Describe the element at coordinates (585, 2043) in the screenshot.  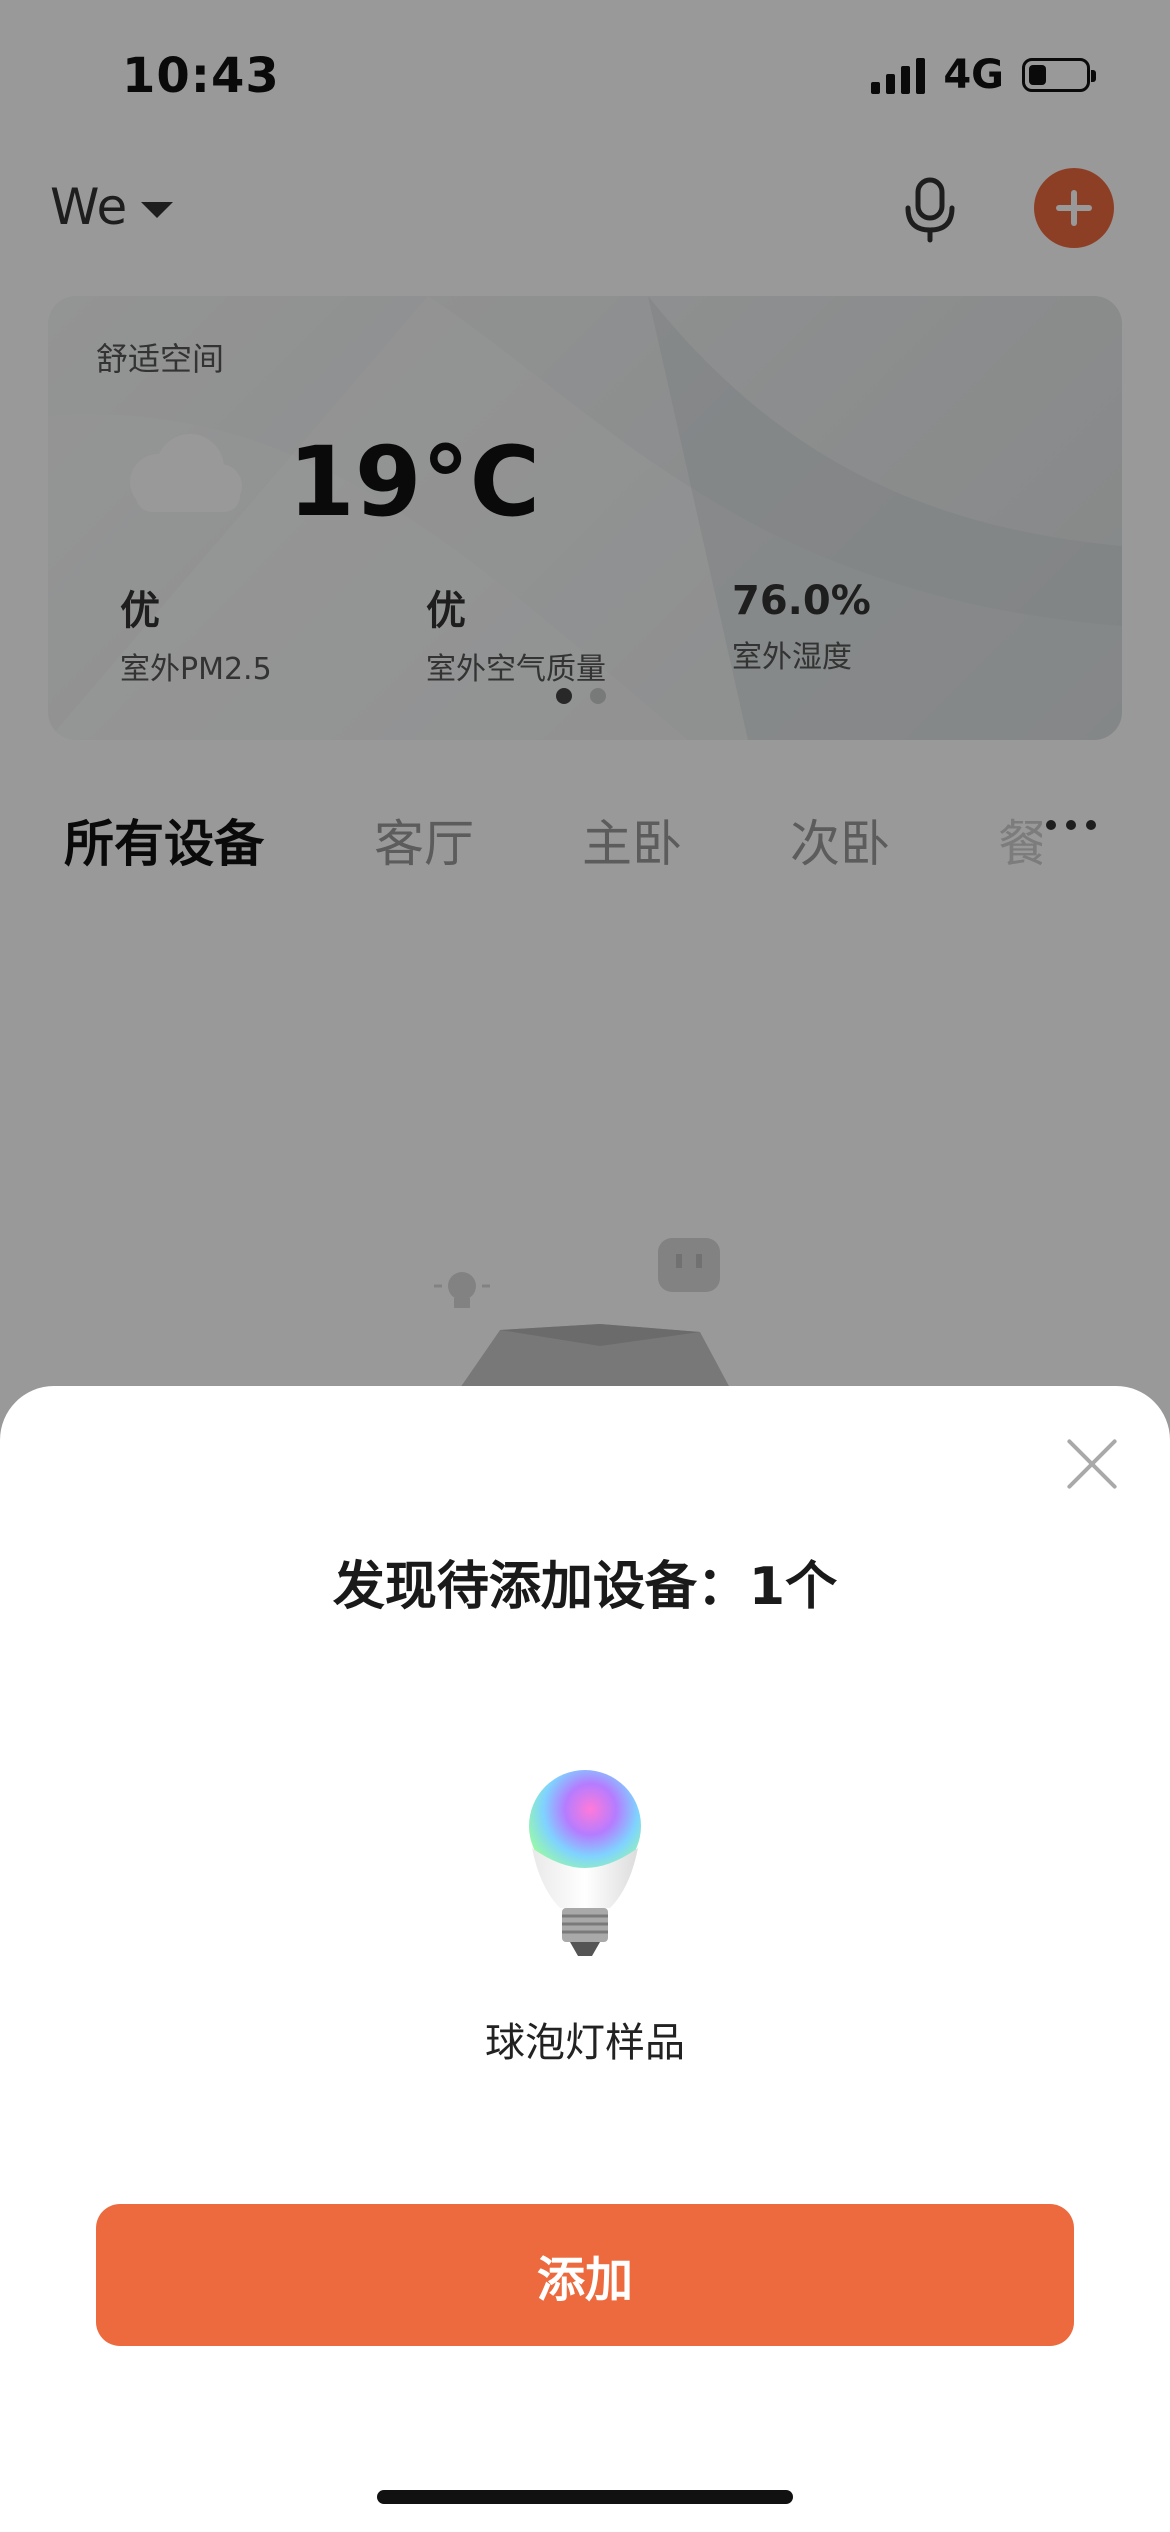
I see `device-name: 球泡灯样品` at that location.